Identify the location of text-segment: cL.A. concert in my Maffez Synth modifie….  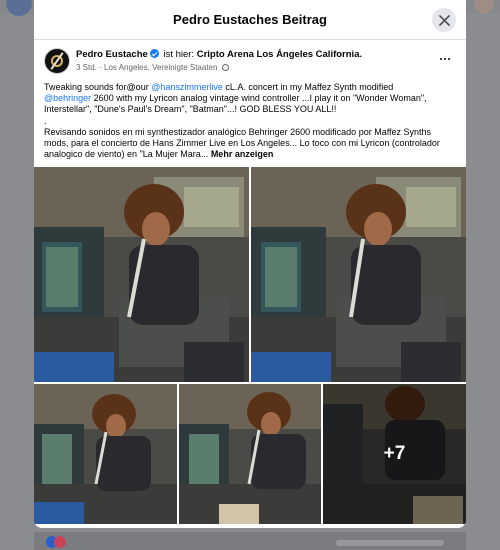
(308, 87).